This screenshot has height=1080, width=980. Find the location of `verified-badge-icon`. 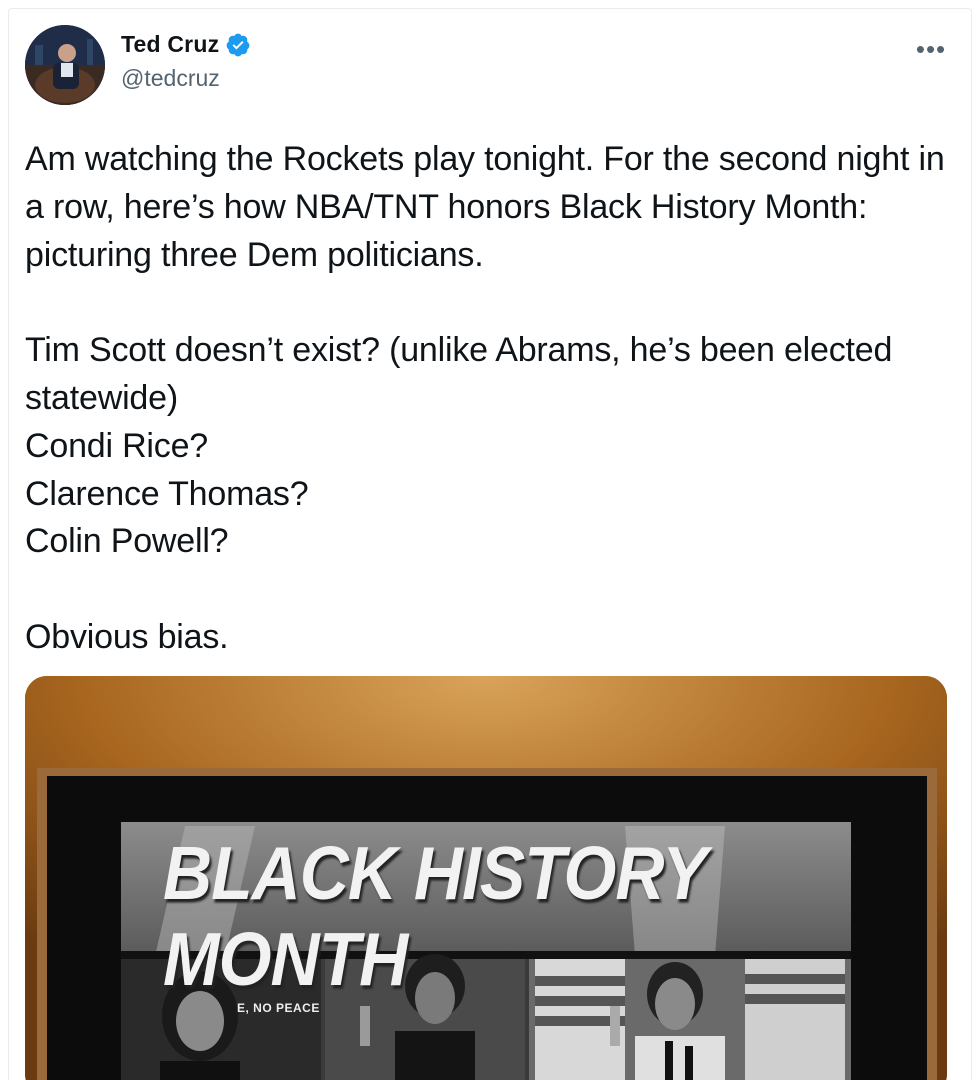

verified-badge-icon is located at coordinates (238, 45).